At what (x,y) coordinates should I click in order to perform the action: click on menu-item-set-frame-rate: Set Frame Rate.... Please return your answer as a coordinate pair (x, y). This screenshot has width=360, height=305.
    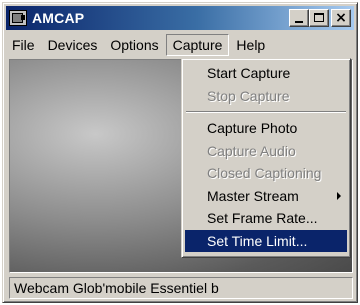
    Looking at the image, I should click on (266, 218).